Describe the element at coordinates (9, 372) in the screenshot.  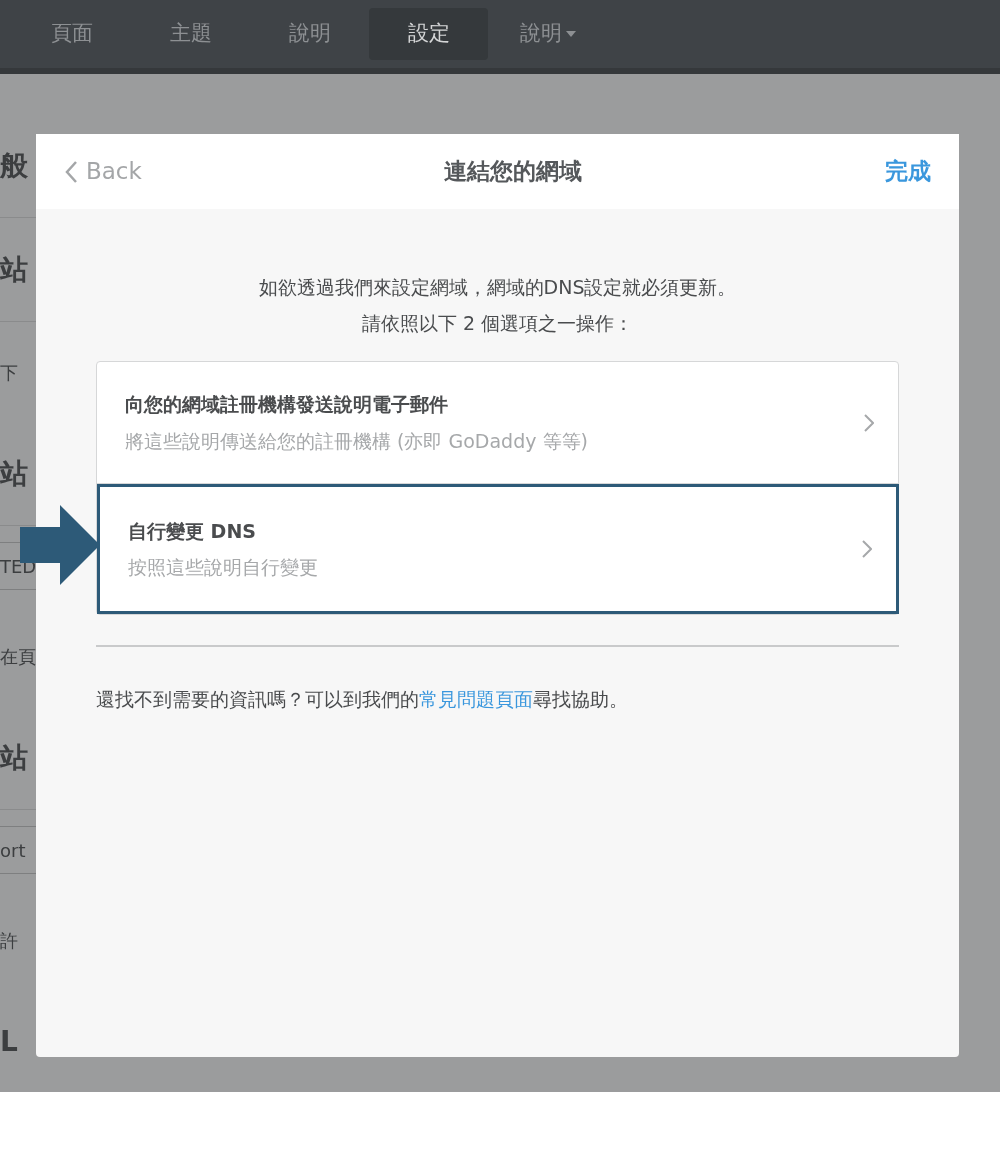
I see `description-text: 下` at that location.